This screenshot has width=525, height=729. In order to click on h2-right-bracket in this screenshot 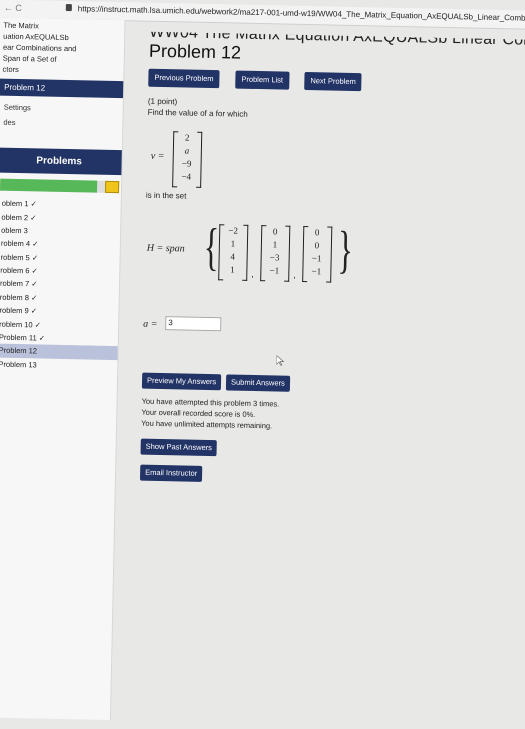, I will do `click(287, 253)`.